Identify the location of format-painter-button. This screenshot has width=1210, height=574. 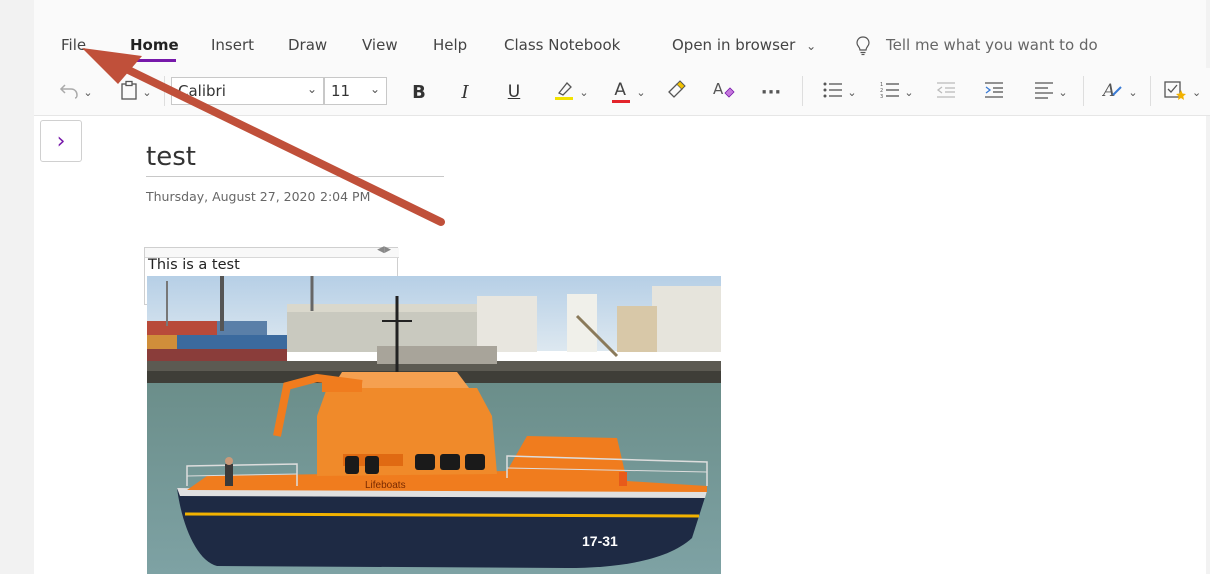
(676, 92).